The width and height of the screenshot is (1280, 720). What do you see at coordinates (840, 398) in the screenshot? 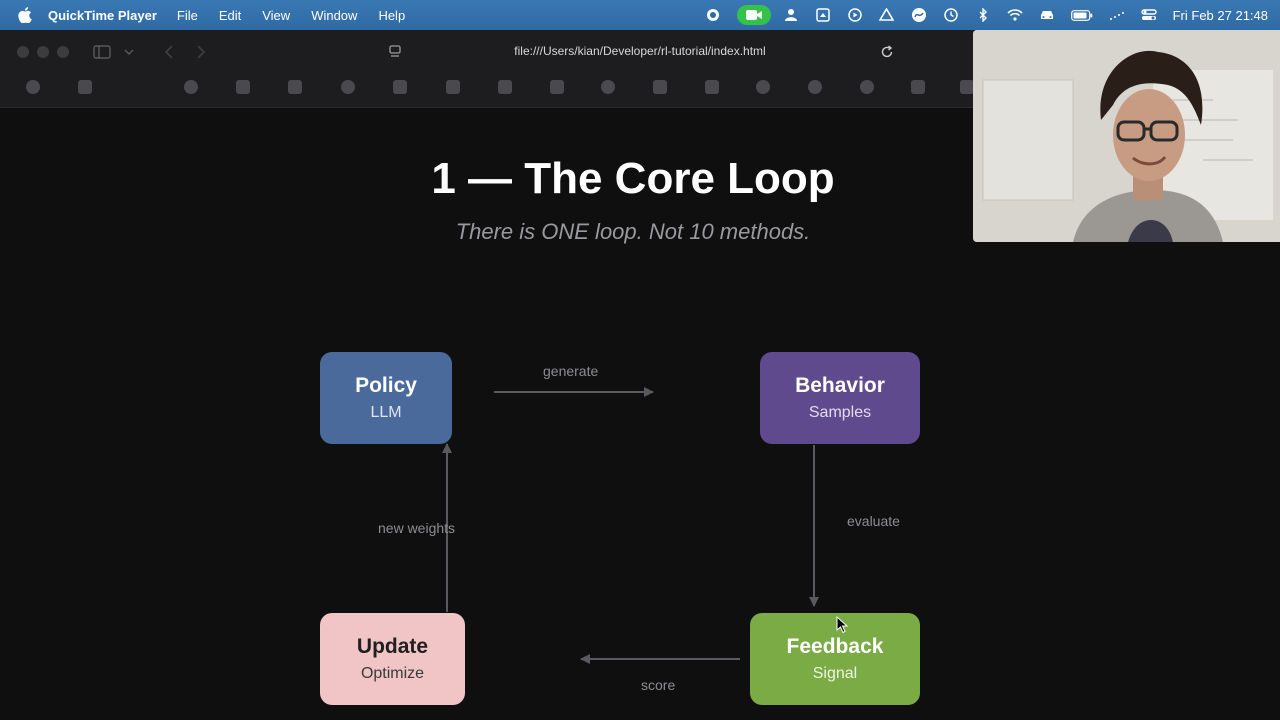
I see `behavior-node: Behavior Samples` at bounding box center [840, 398].